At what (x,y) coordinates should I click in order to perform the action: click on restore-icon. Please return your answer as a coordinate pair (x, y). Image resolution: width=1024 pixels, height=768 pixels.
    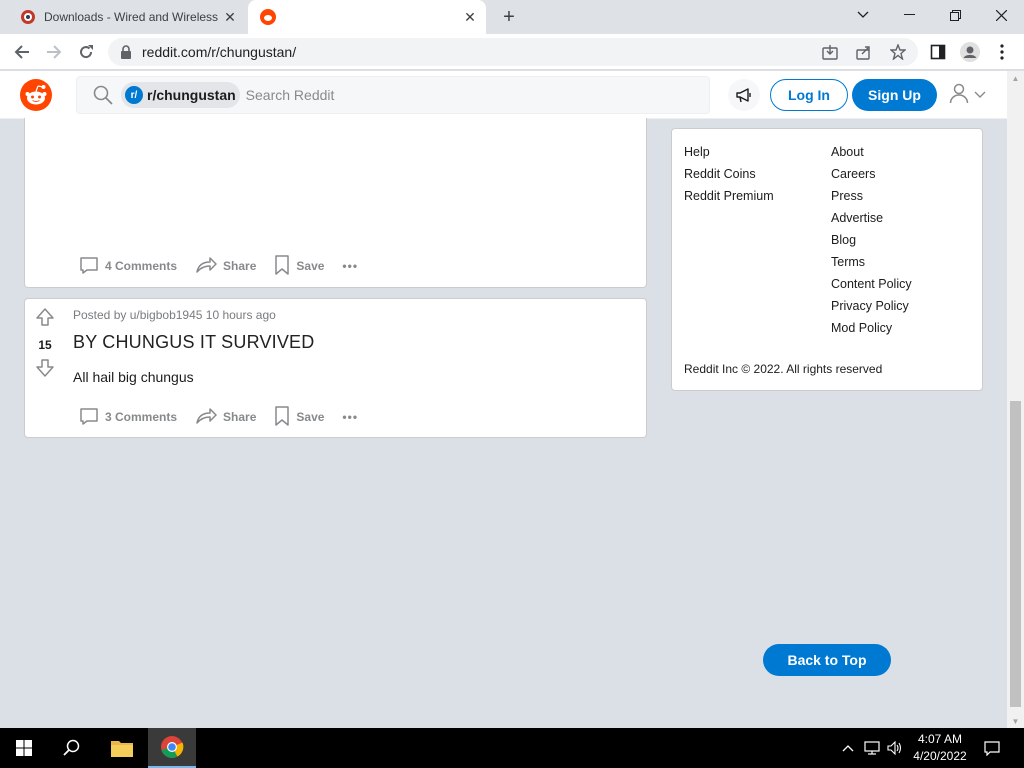
    Looking at the image, I should click on (955, 15).